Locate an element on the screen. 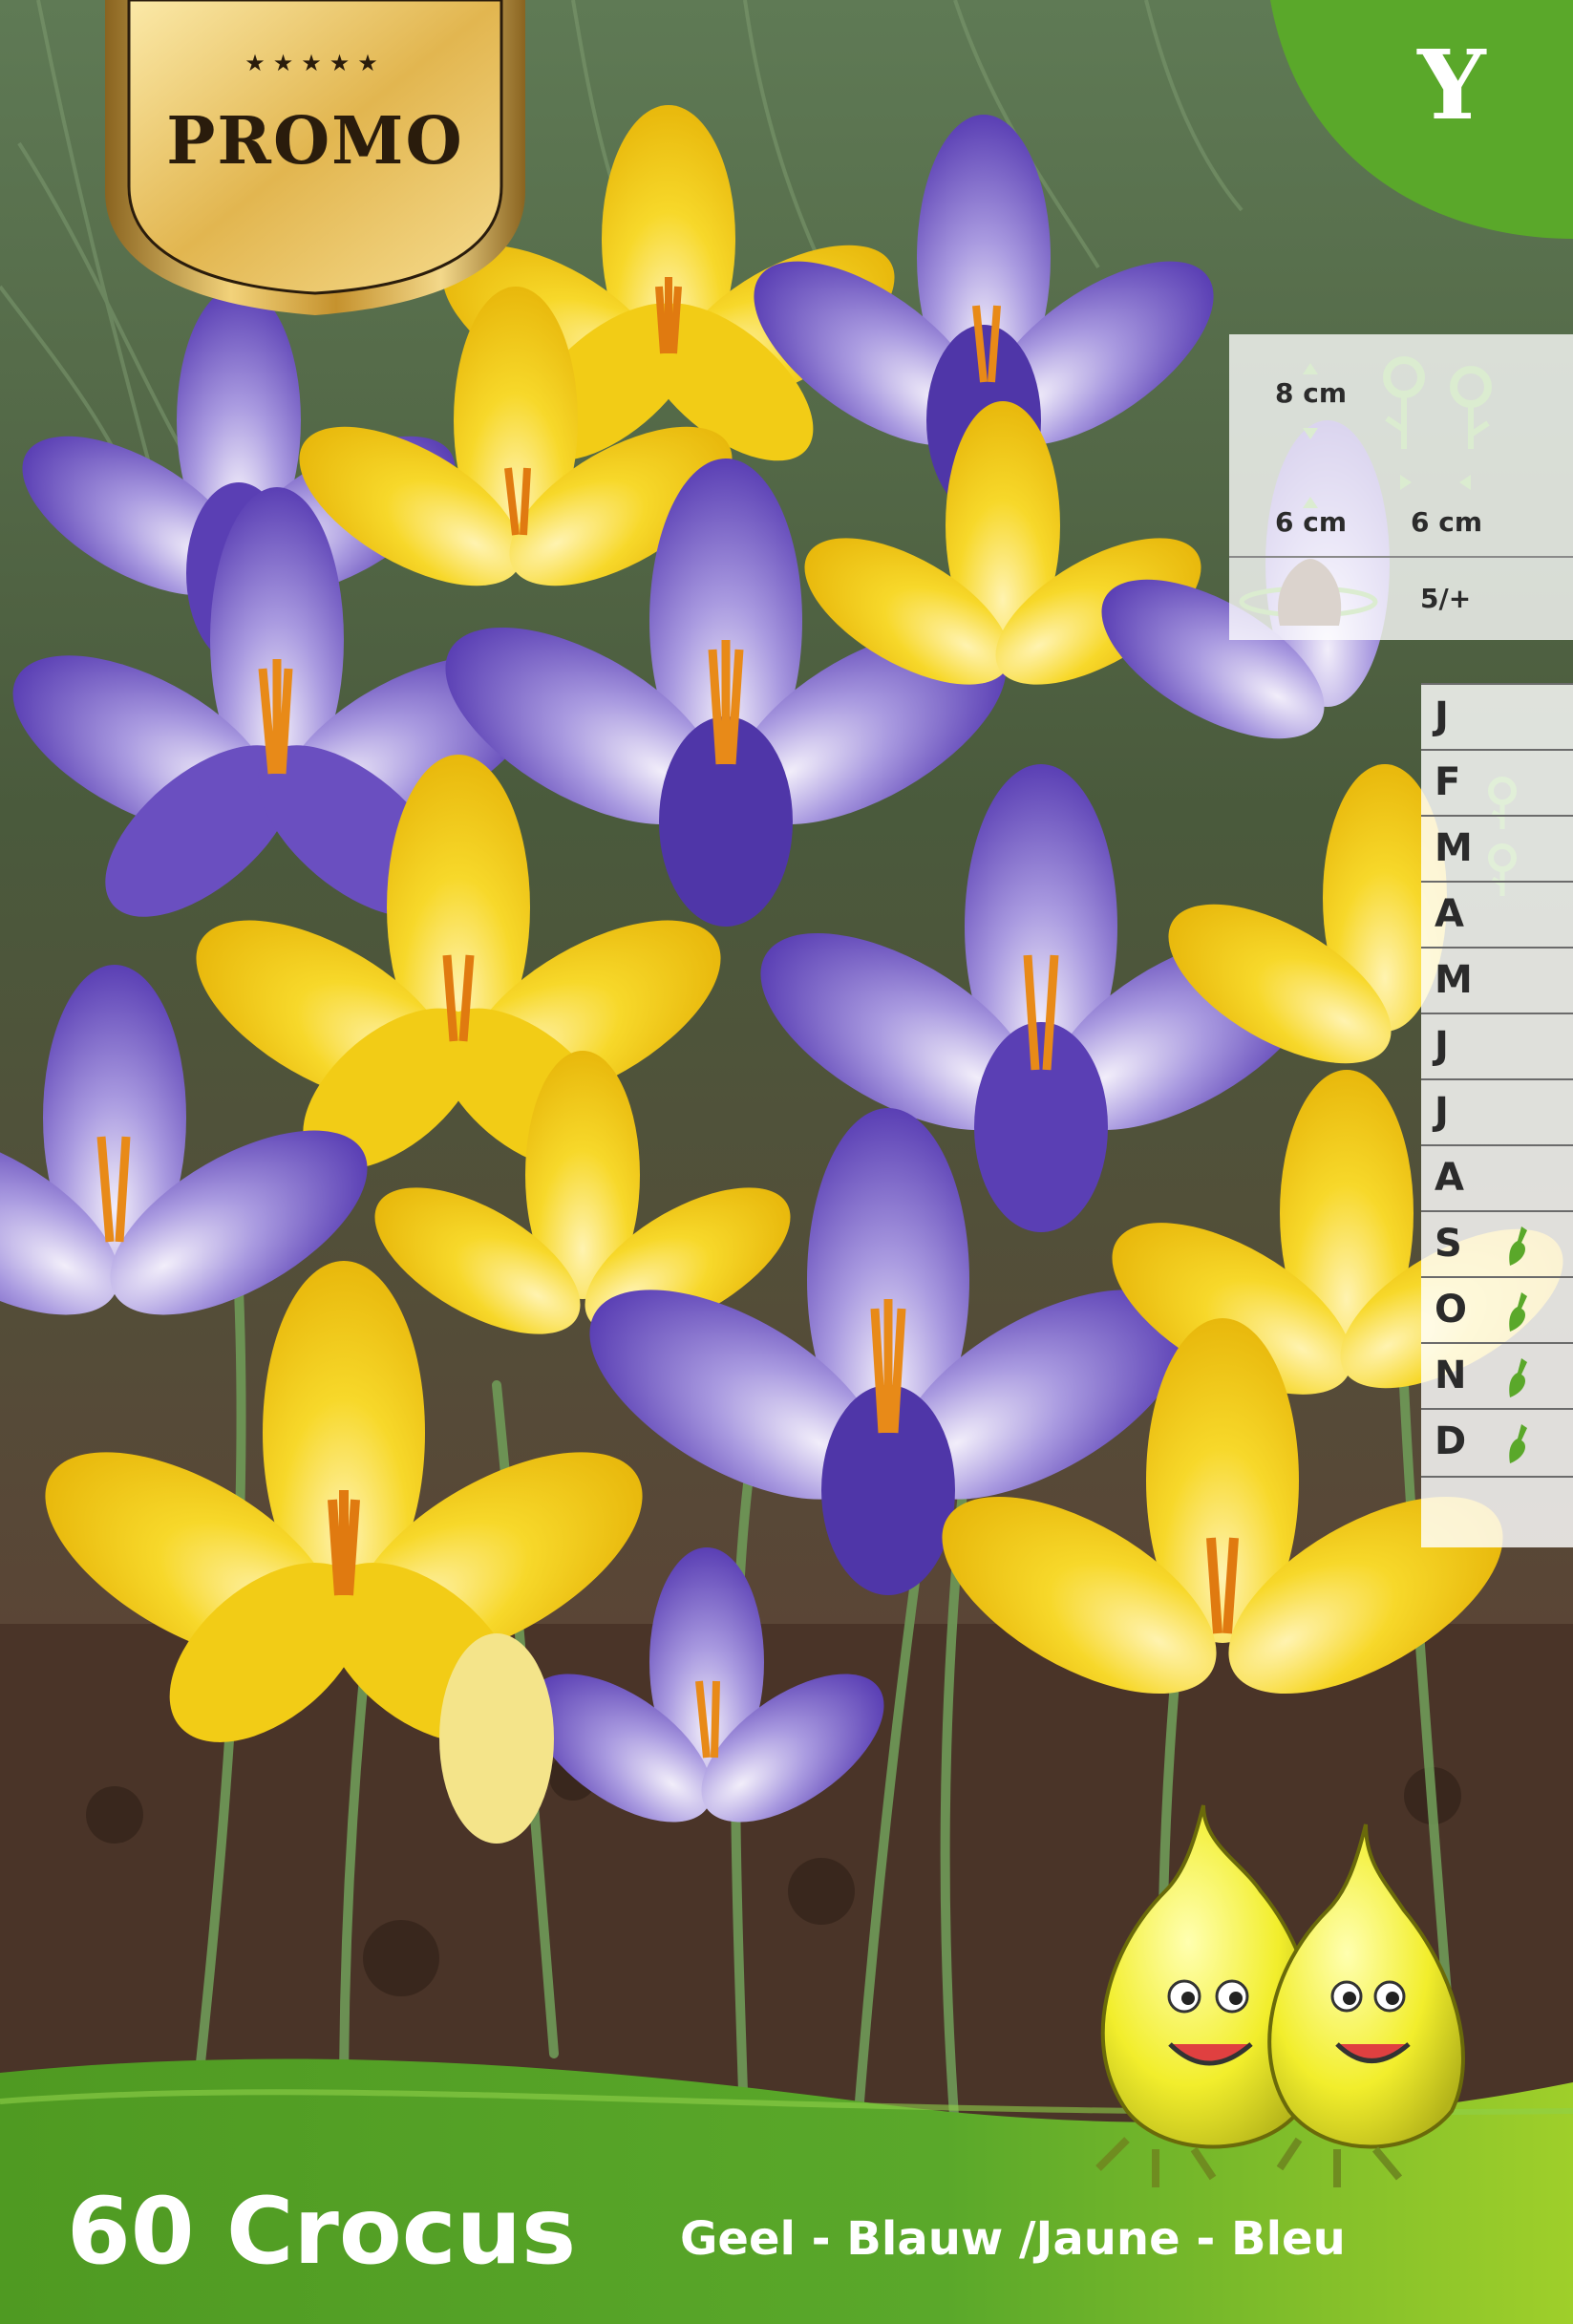 Image resolution: width=1573 pixels, height=2324 pixels. variety-code: Y is located at coordinates (1451, 85).